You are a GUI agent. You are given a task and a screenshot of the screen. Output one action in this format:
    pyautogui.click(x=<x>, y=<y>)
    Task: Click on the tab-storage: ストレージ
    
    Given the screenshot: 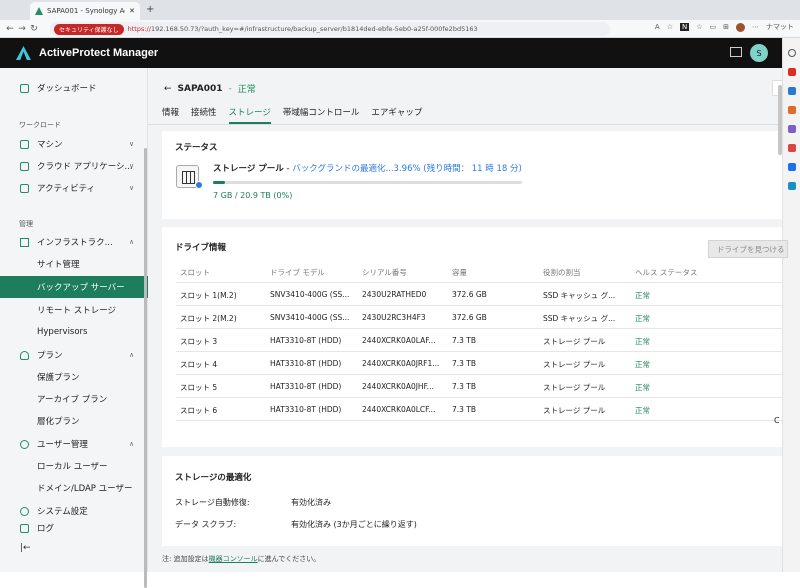 What is the action you would take?
    pyautogui.click(x=249, y=115)
    